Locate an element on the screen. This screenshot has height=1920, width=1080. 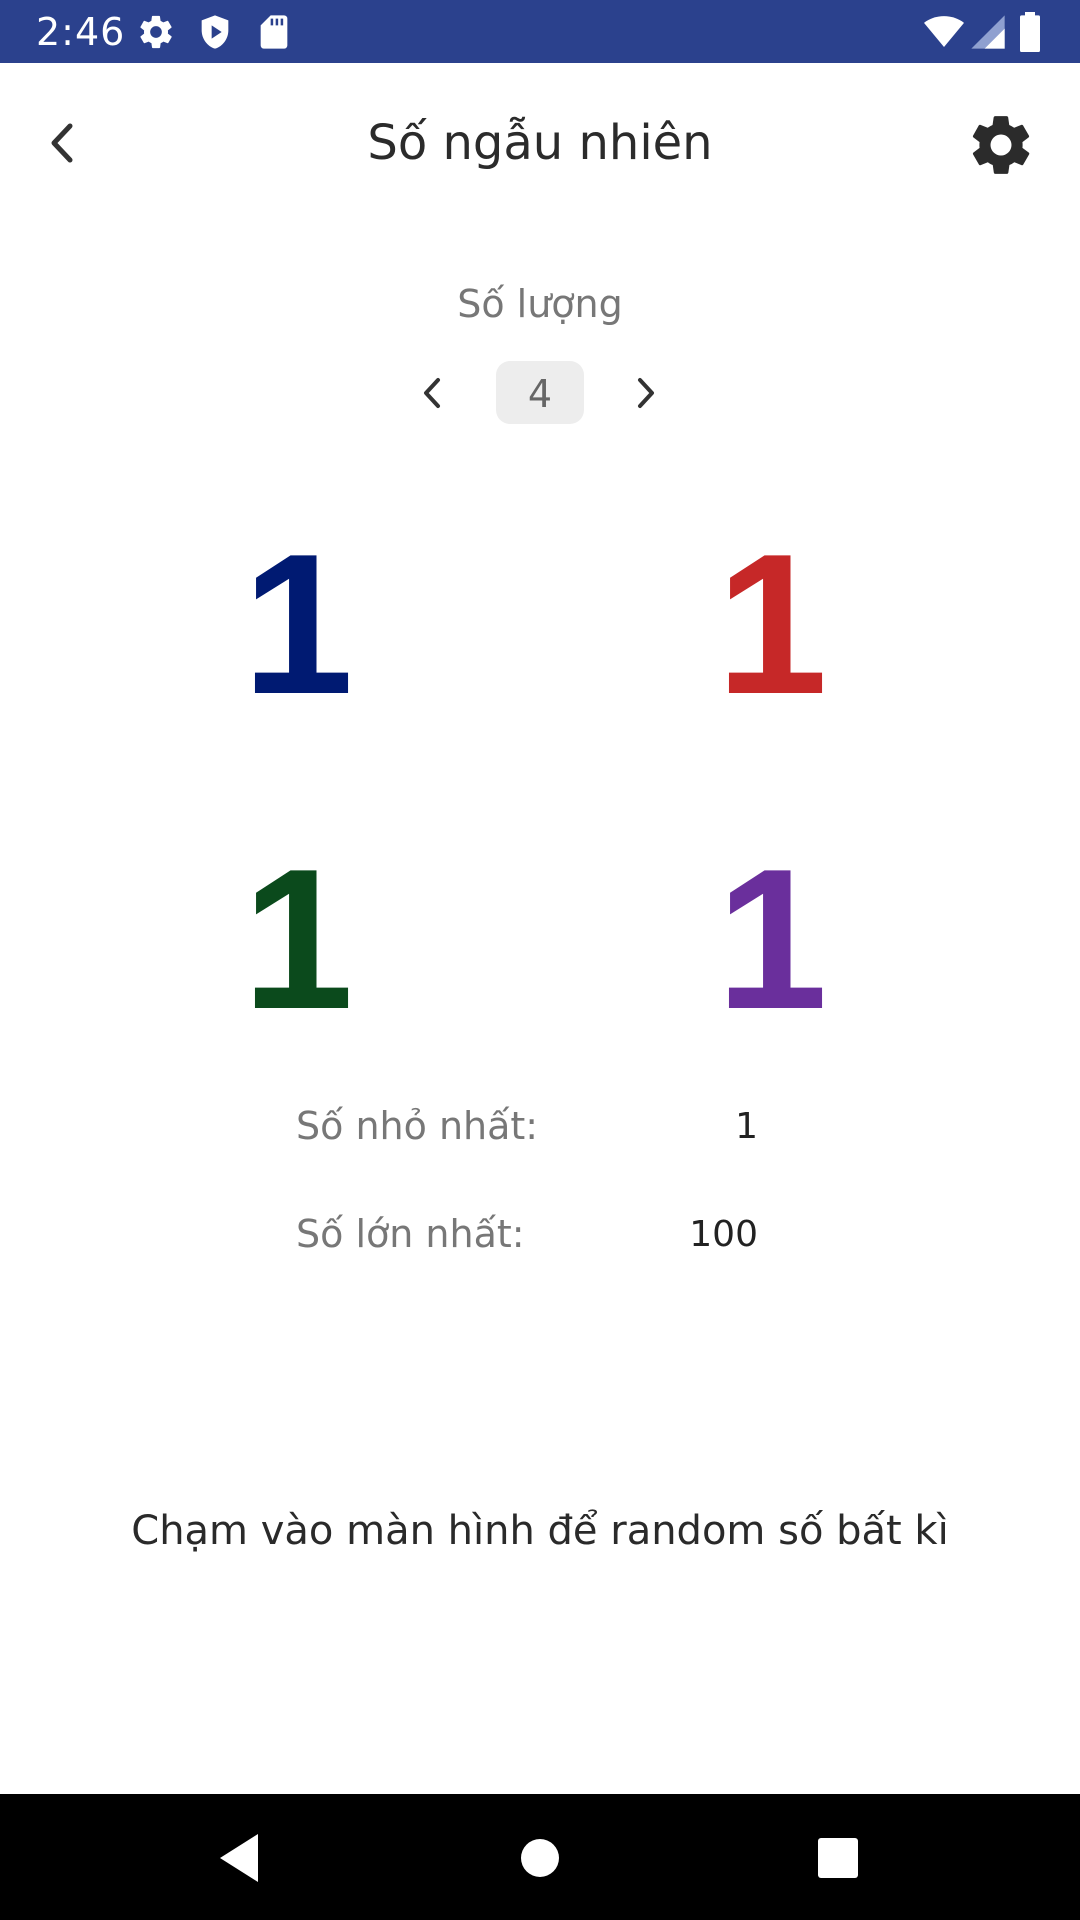
wifi-icon is located at coordinates (944, 31).